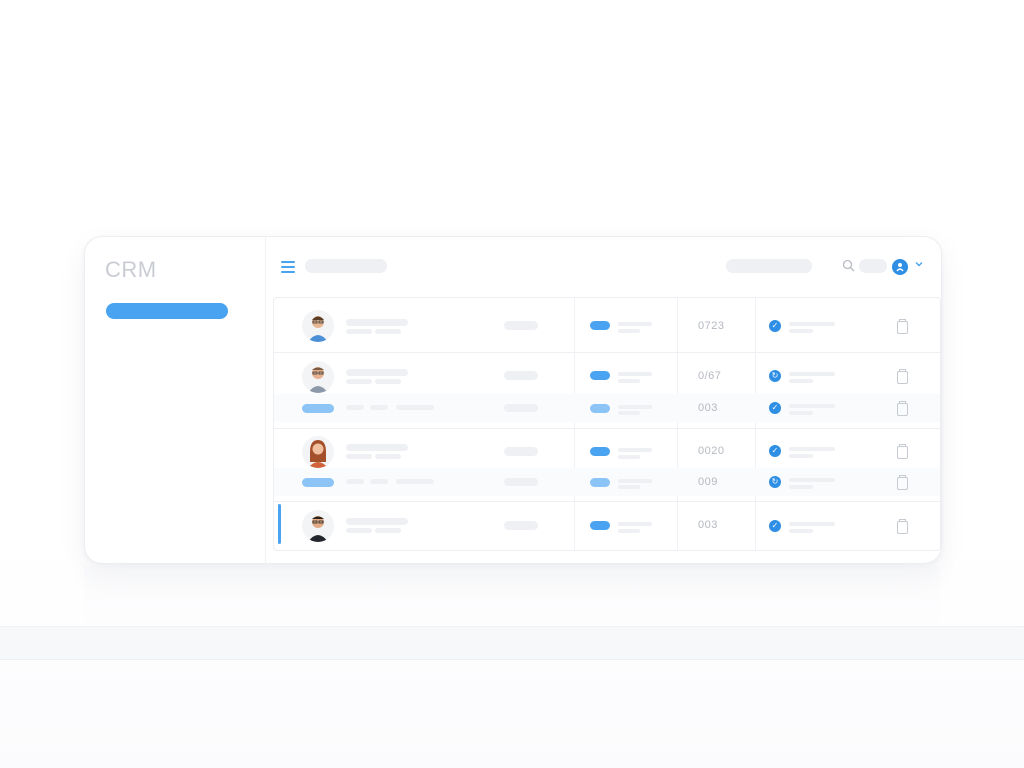  I want to click on sidebar: CRM, so click(175, 400).